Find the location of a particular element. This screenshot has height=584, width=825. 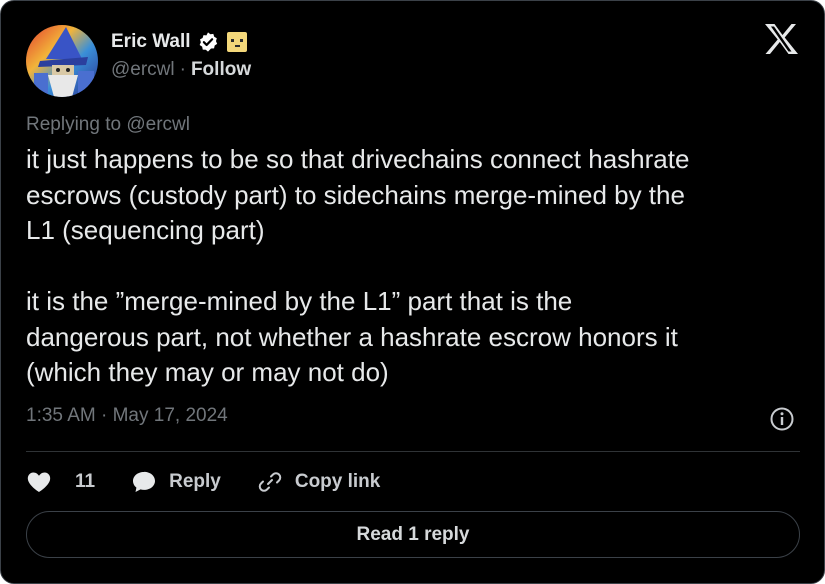

copy-link-label: Copy link is located at coordinates (337, 481).